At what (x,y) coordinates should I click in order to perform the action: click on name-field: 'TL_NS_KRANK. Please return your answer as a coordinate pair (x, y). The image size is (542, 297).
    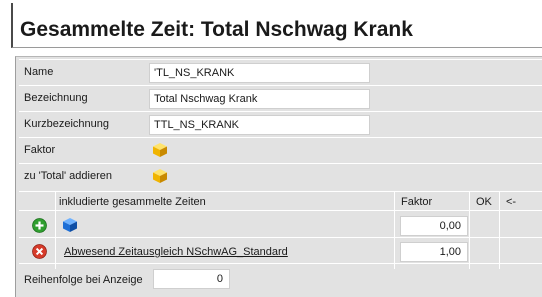
    Looking at the image, I should click on (259, 73).